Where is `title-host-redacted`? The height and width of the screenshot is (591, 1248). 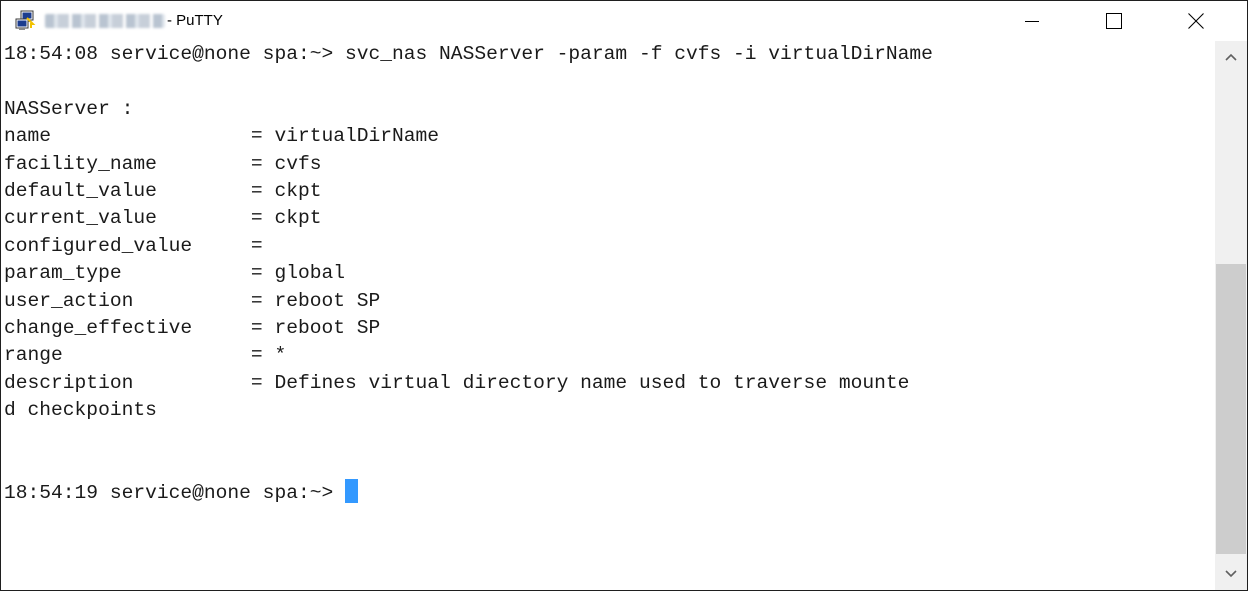
title-host-redacted is located at coordinates (105, 21).